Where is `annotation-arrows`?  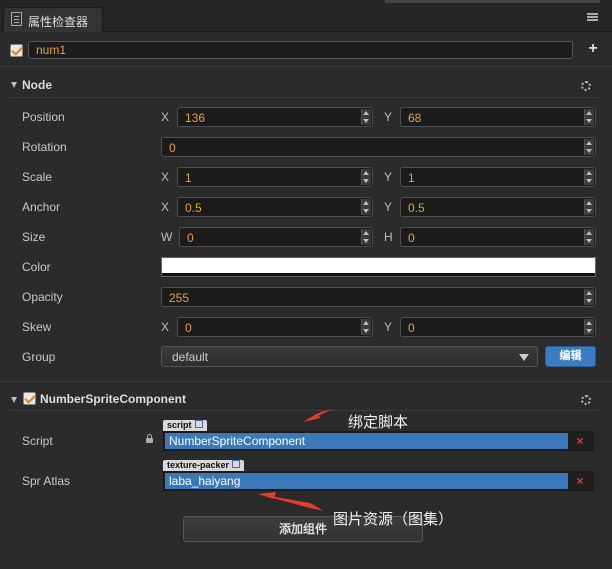
annotation-arrows is located at coordinates (295, 460).